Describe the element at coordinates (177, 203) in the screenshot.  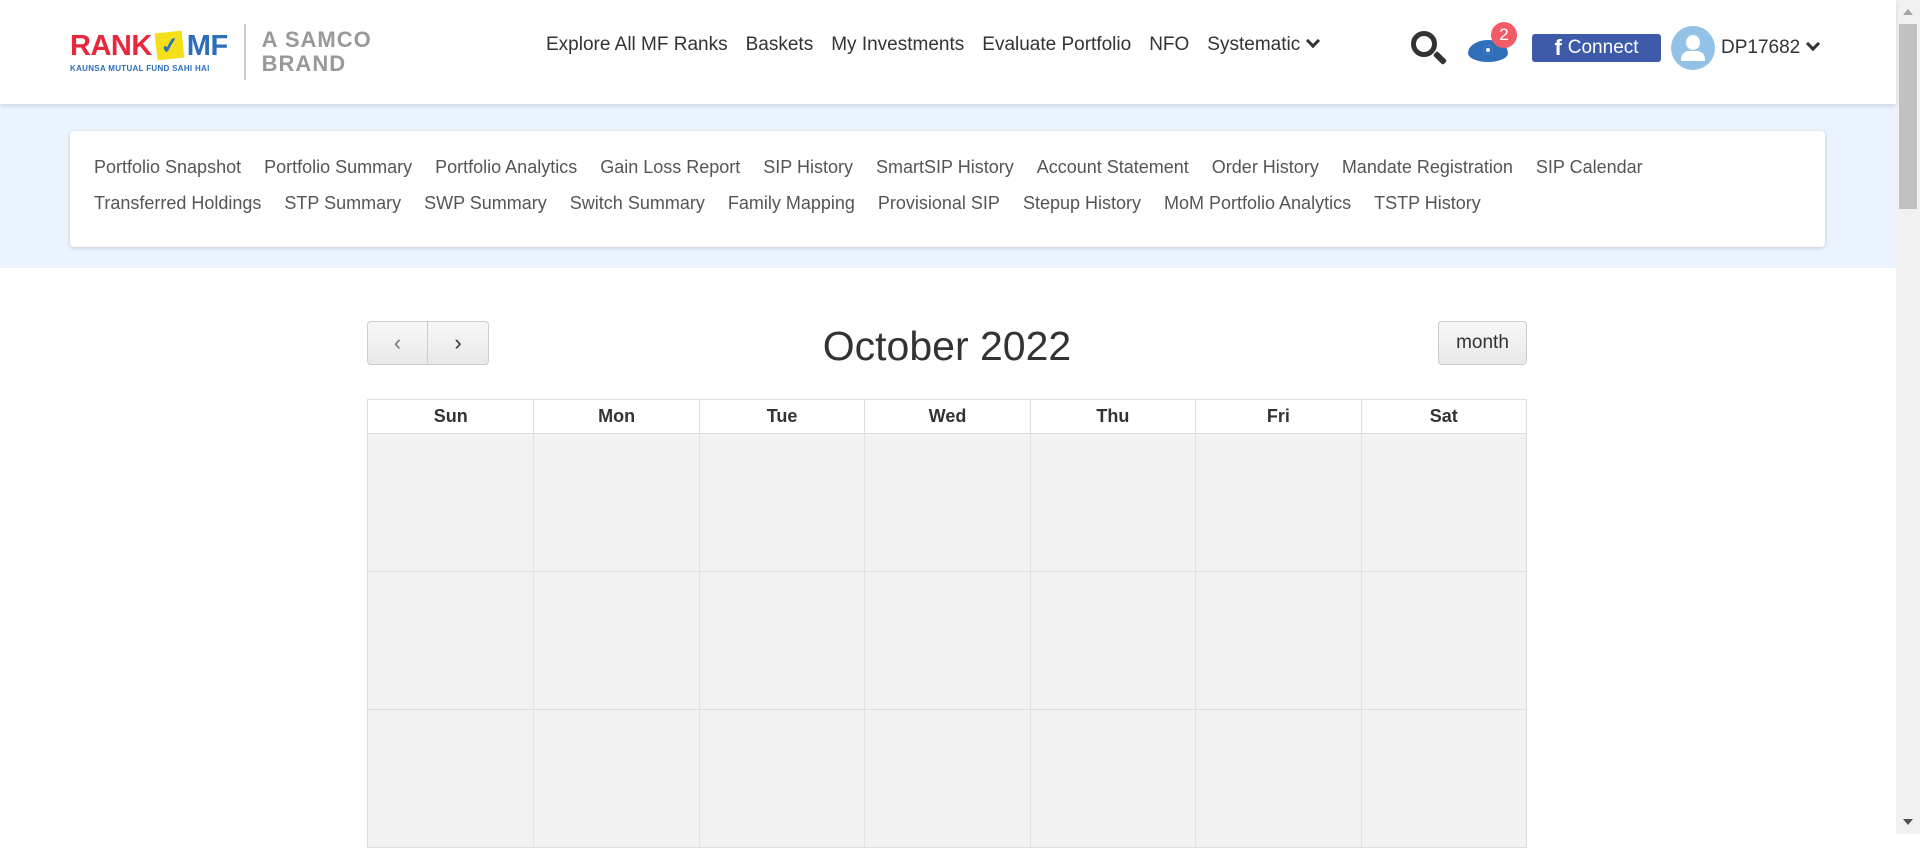
I see `submenu-item-transferred-holdings: Transferred Holdings` at that location.